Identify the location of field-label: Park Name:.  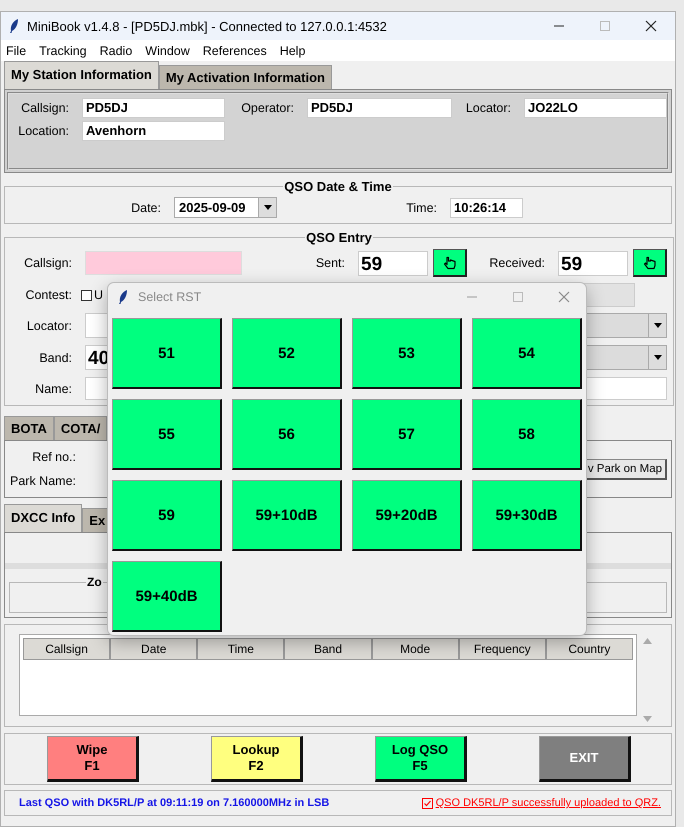
(43, 481).